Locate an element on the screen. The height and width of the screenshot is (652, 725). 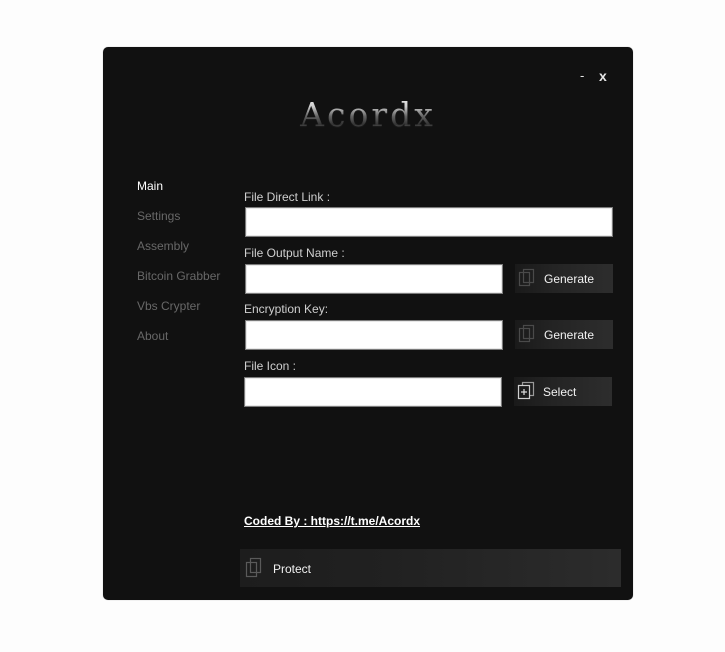
nav-item-settings: Settings is located at coordinates (178, 224).